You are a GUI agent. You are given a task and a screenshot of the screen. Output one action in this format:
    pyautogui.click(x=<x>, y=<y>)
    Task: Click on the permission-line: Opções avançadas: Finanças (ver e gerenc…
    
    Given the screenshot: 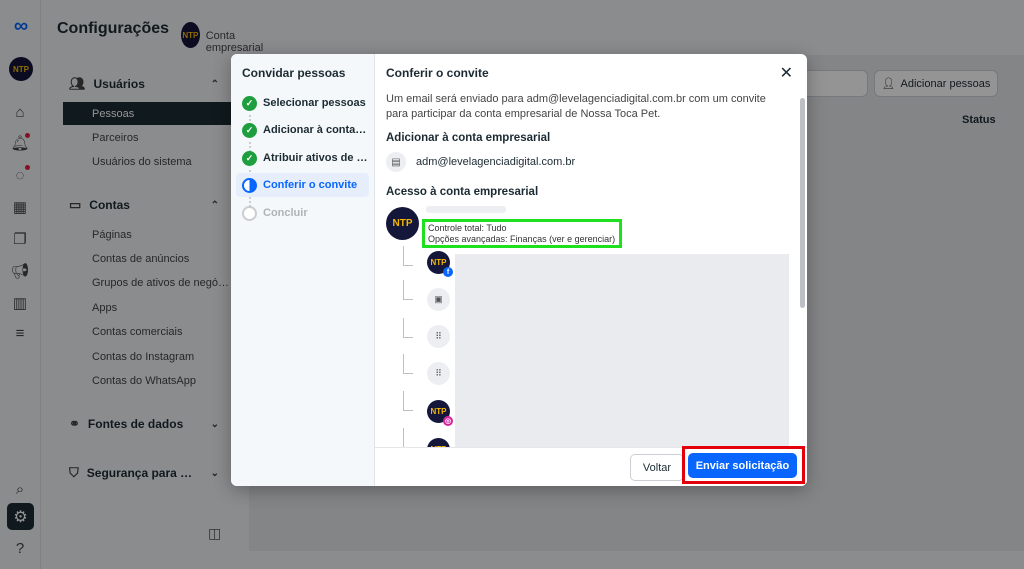 What is the action you would take?
    pyautogui.click(x=522, y=239)
    